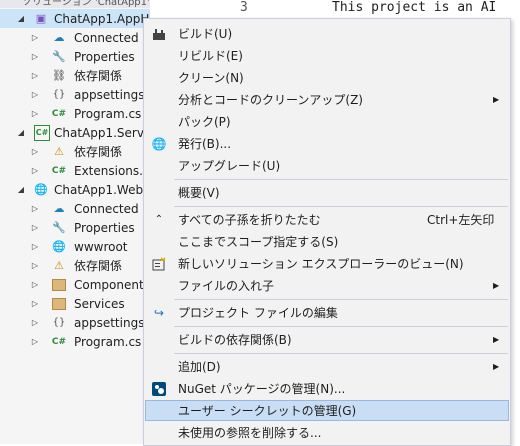  Describe the element at coordinates (159, 312) in the screenshot. I see `edit-project-icon: ↪` at that location.